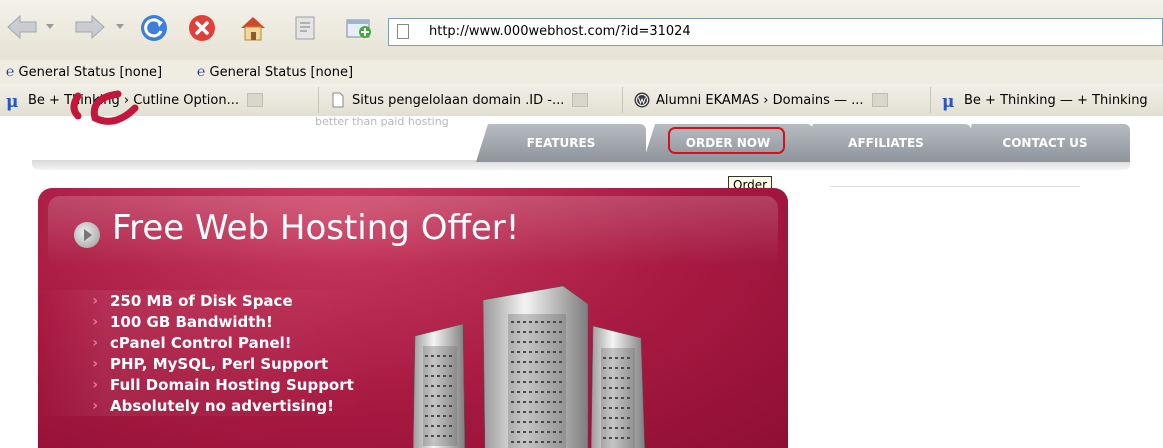 This screenshot has width=1163, height=448. Describe the element at coordinates (955, 186) in the screenshot. I see `divider` at that location.